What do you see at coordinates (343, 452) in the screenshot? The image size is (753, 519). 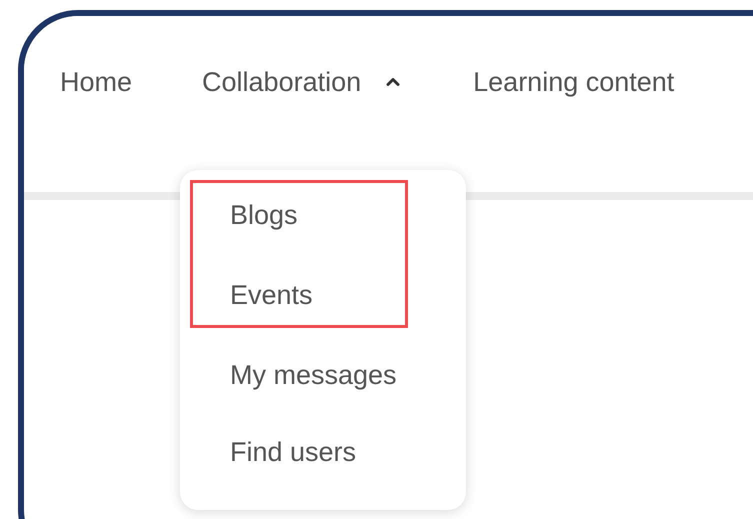 I see `menu-item: Find users` at bounding box center [343, 452].